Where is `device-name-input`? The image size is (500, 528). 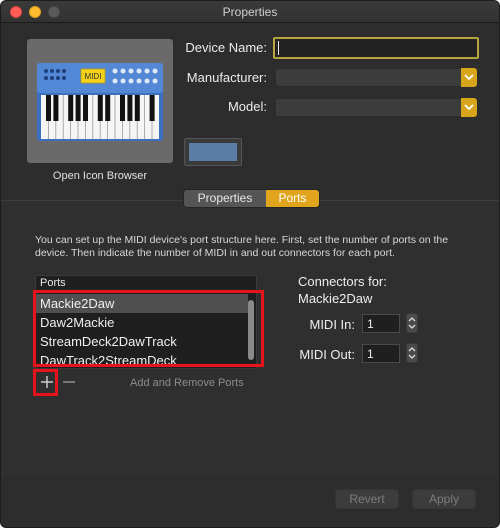
device-name-input is located at coordinates (376, 48).